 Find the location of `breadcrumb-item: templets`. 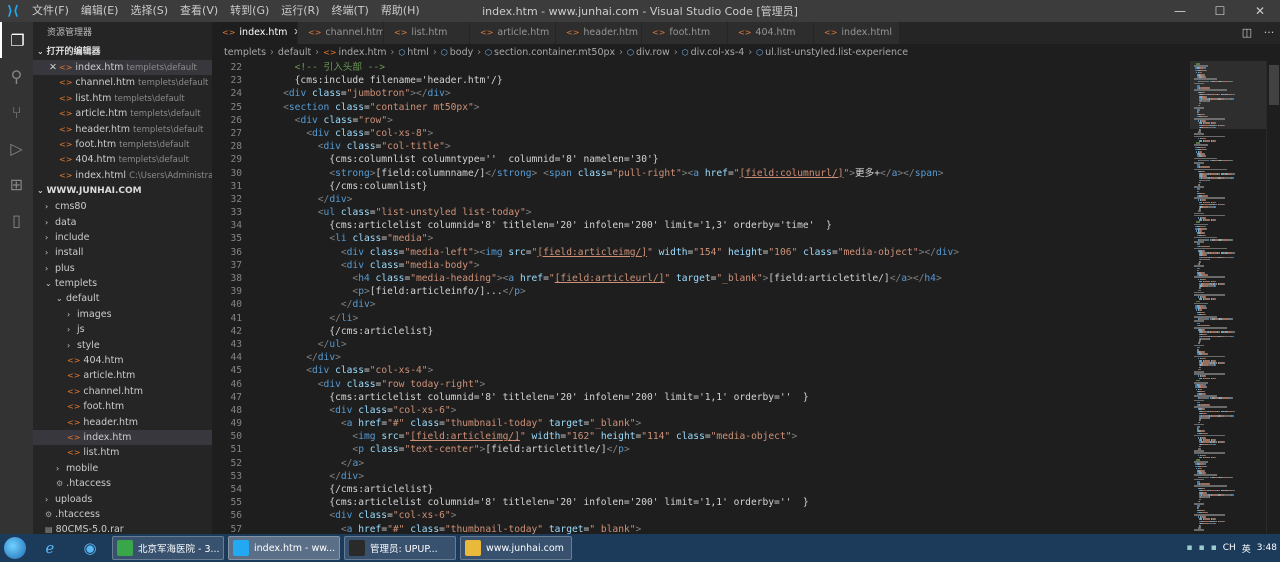

breadcrumb-item: templets is located at coordinates (245, 52).